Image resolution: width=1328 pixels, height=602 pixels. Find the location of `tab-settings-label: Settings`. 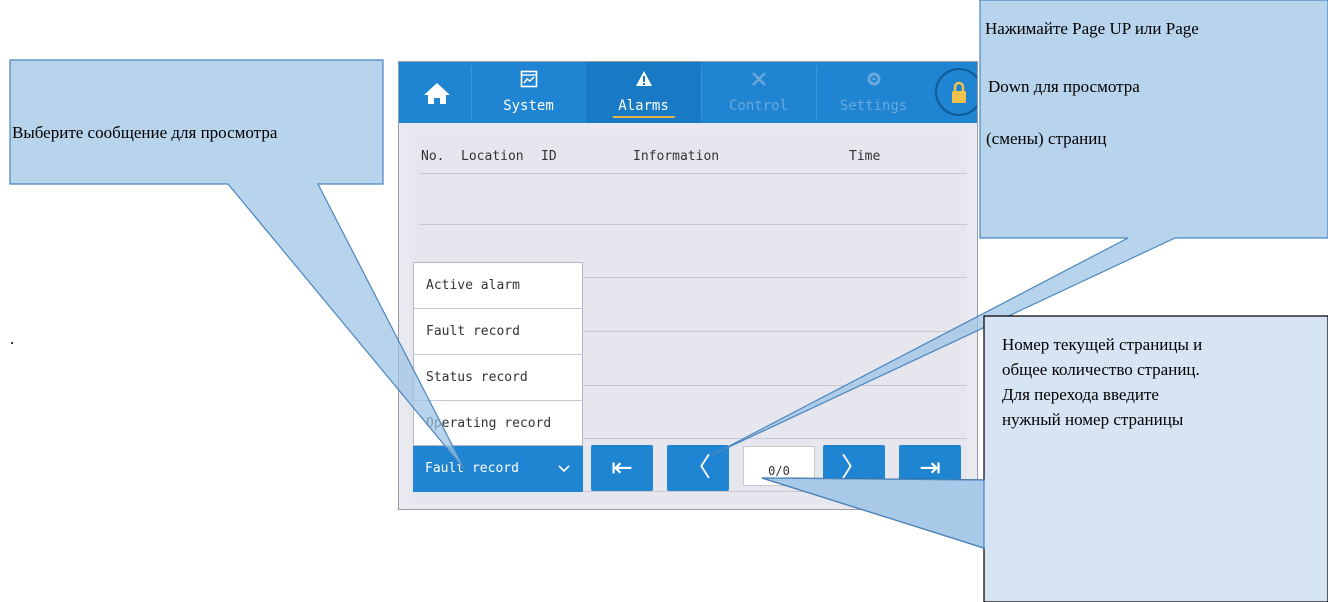

tab-settings-label: Settings is located at coordinates (873, 106).